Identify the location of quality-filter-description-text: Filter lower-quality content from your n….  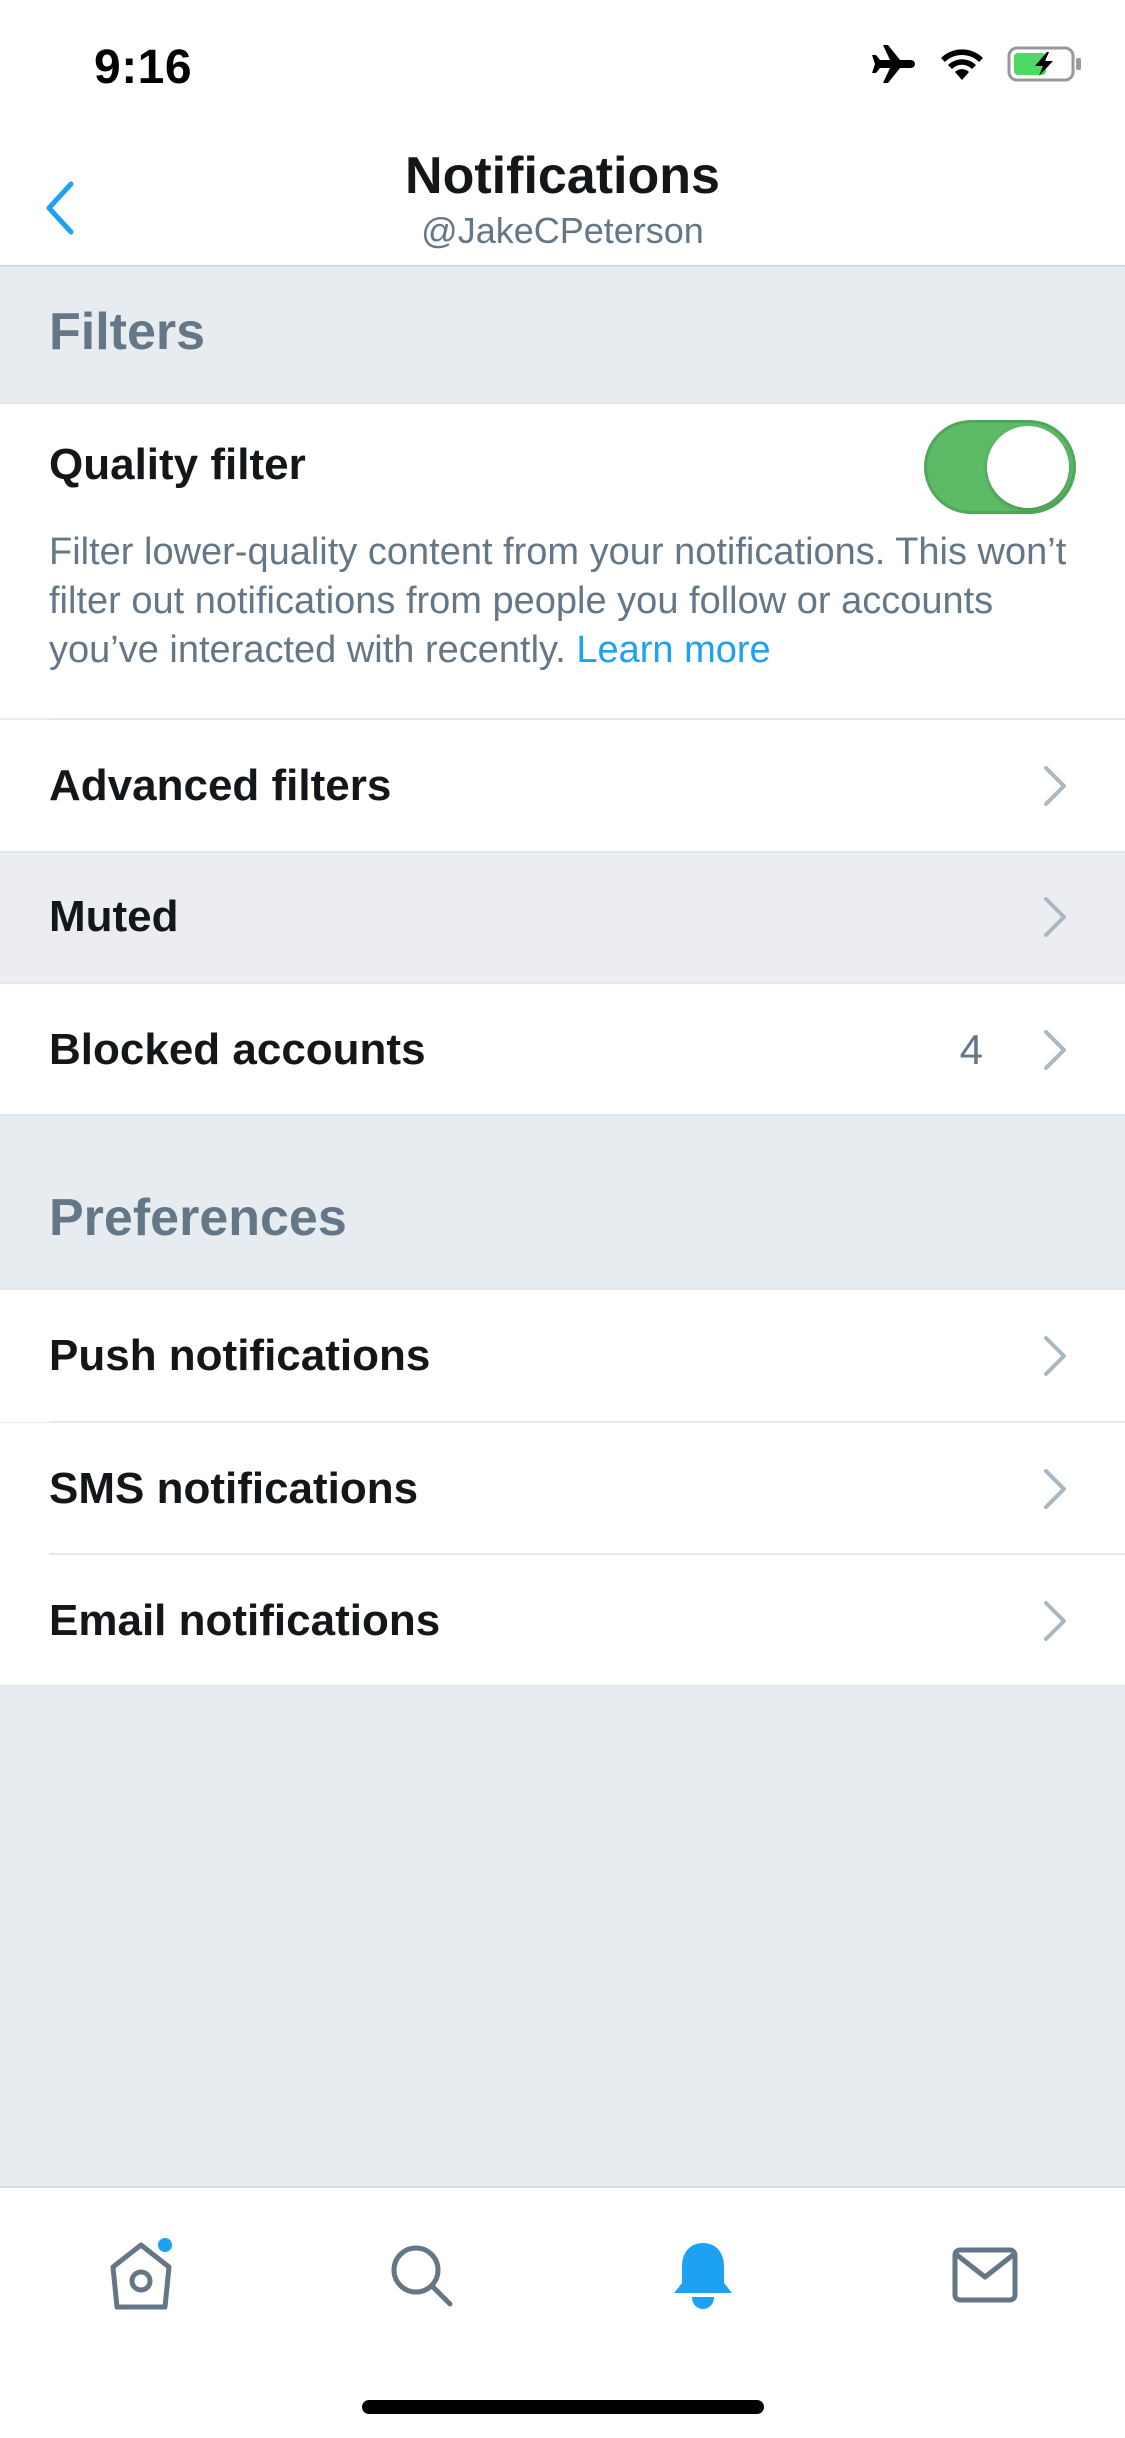
(558, 601).